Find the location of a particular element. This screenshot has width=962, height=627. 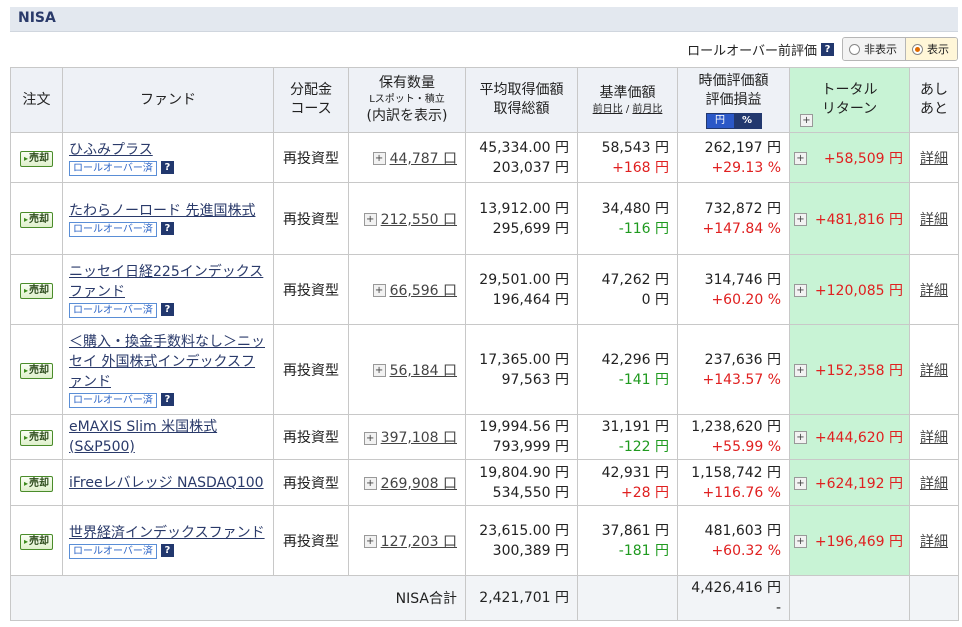

col-total-return: トータル リターン + is located at coordinates (849, 100).